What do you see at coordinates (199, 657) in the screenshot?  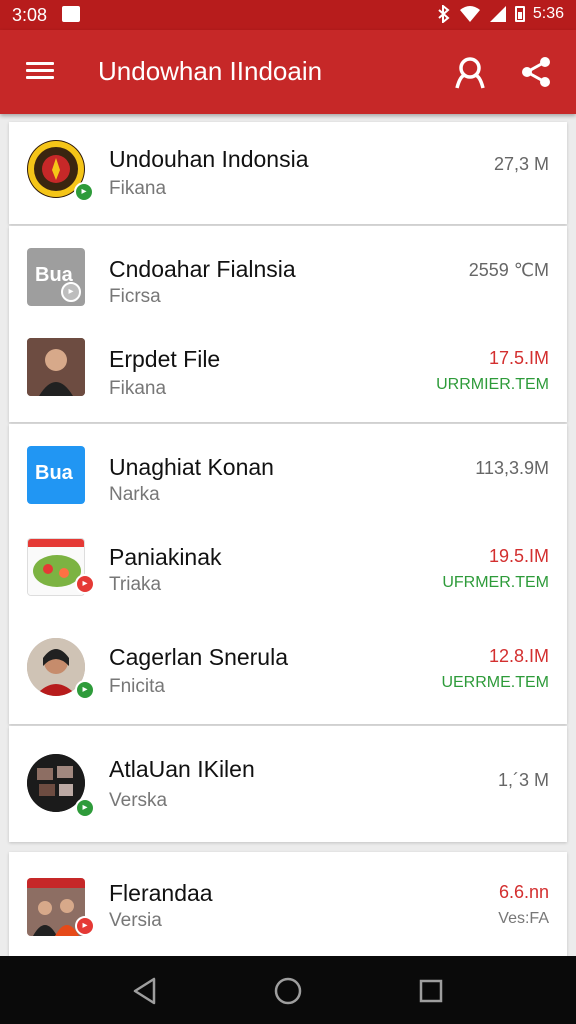 I see `item-name: Cagerlan Snerula` at bounding box center [199, 657].